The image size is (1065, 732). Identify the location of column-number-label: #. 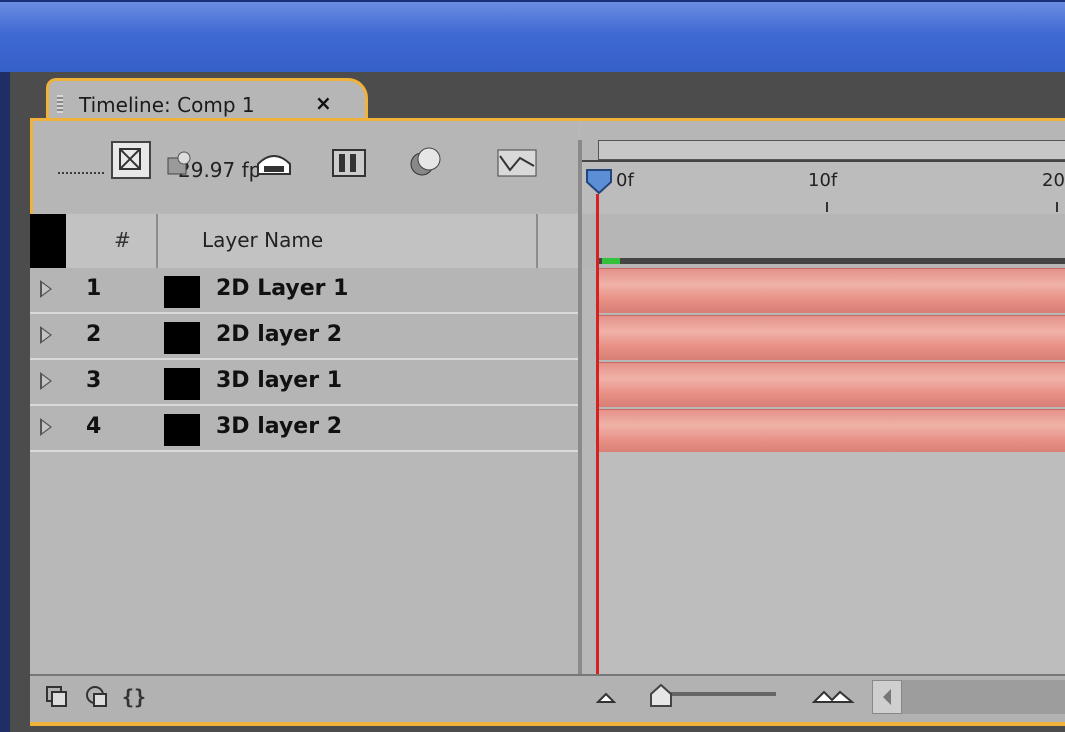
(122, 240).